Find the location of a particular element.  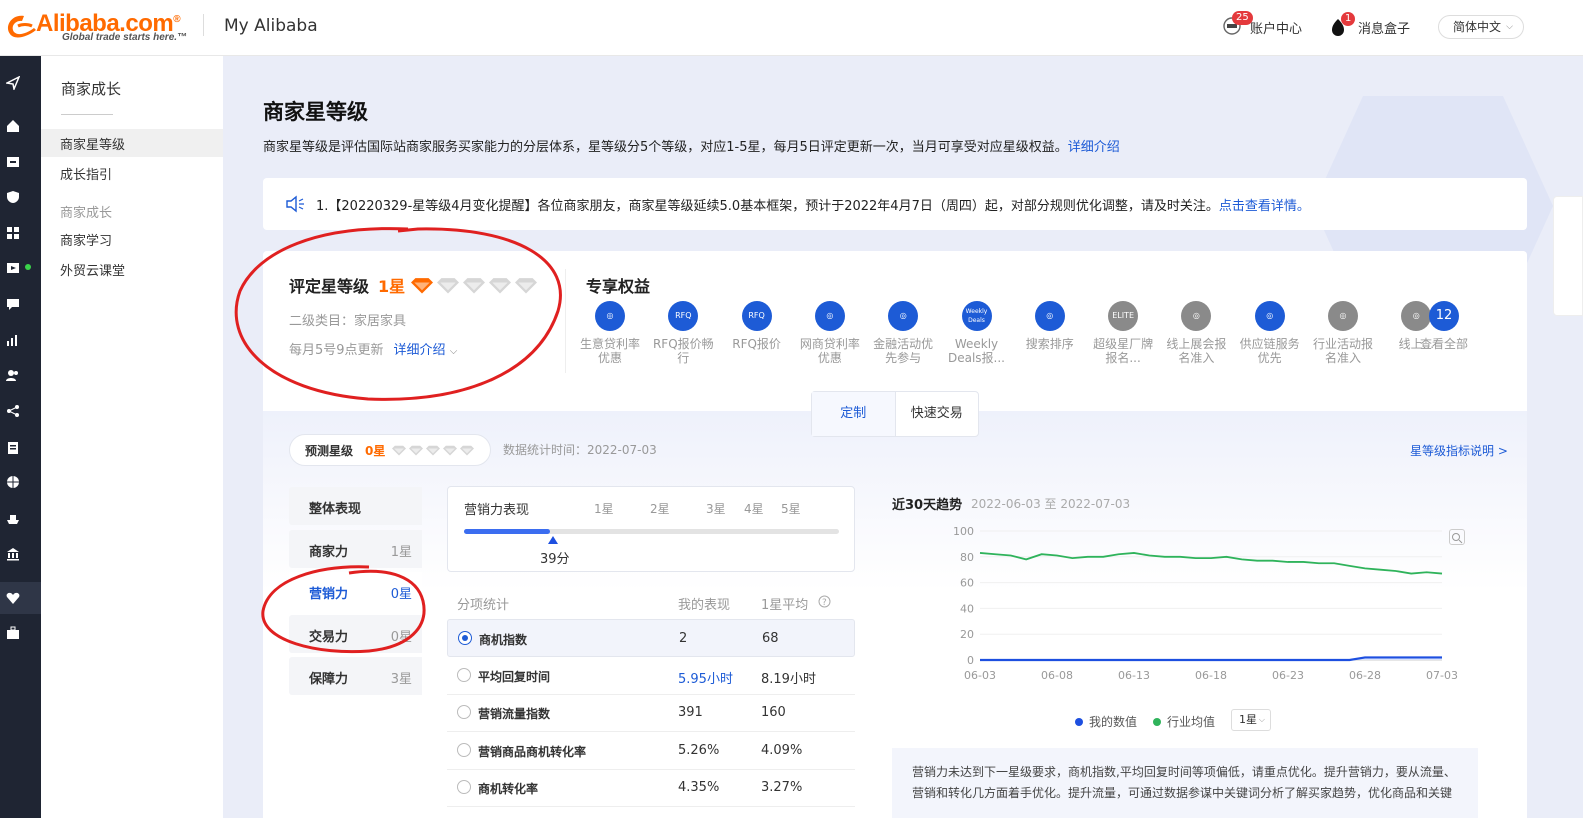

alibaba-logo: Alibaba.com® Global trade starts here.™ is located at coordinates (97, 27).